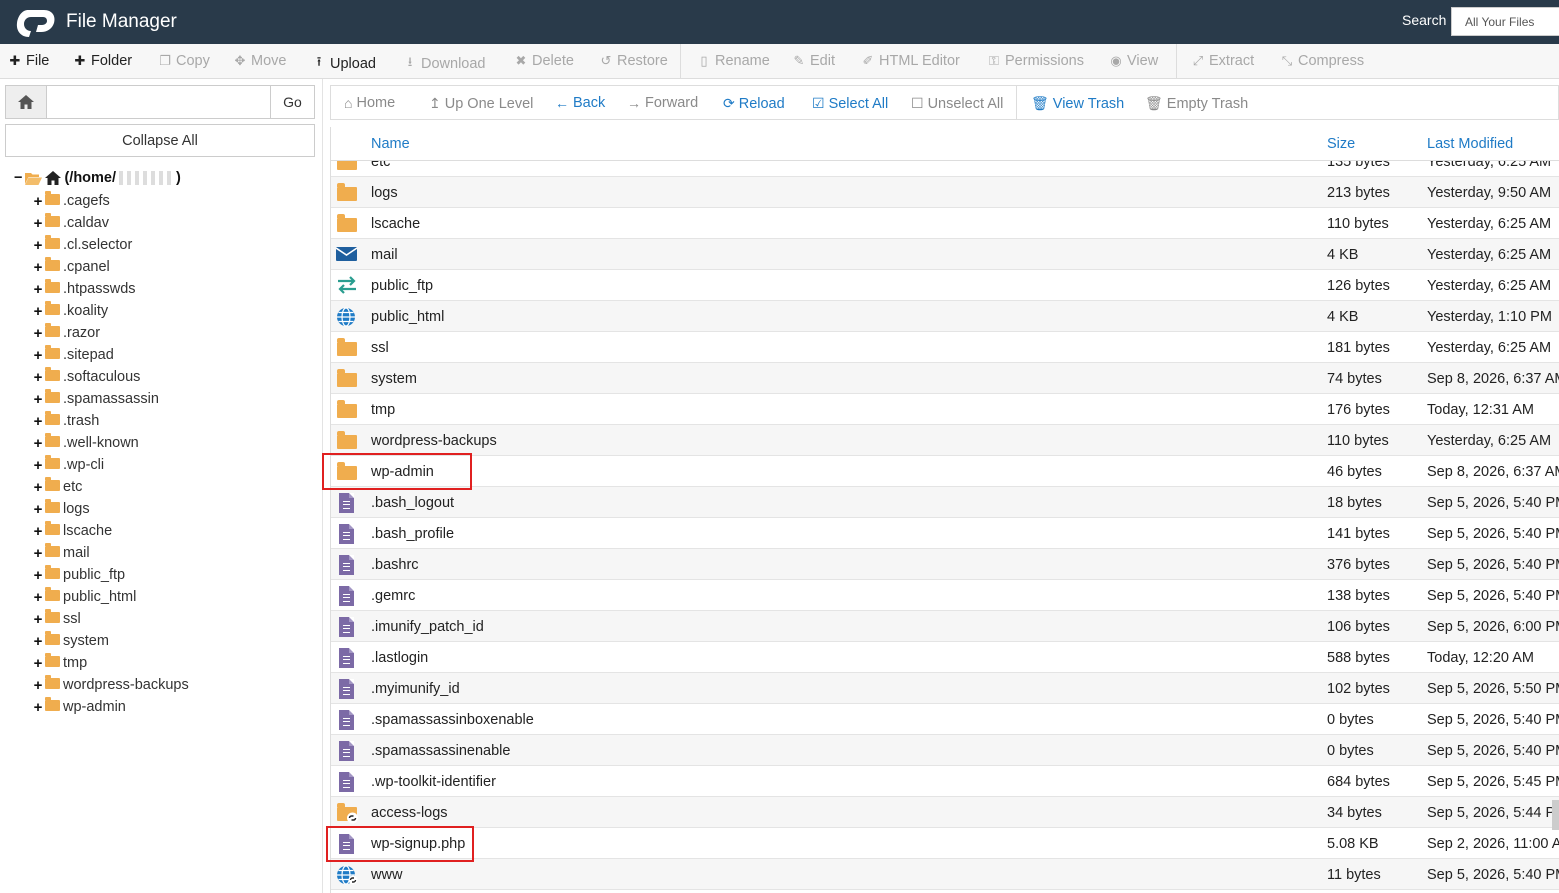  What do you see at coordinates (110, 663) in the screenshot?
I see `tree-item: + tmp` at bounding box center [110, 663].